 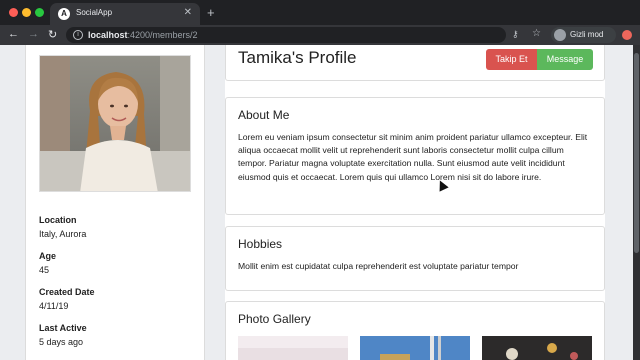 I want to click on close-window-button, so click(x=13, y=12).